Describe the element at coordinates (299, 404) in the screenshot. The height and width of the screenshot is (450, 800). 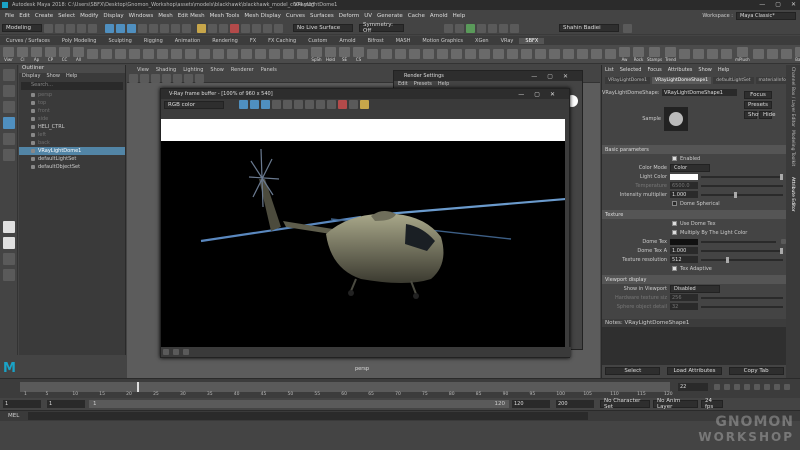
I see `range-slider-bar: 1 120` at that location.